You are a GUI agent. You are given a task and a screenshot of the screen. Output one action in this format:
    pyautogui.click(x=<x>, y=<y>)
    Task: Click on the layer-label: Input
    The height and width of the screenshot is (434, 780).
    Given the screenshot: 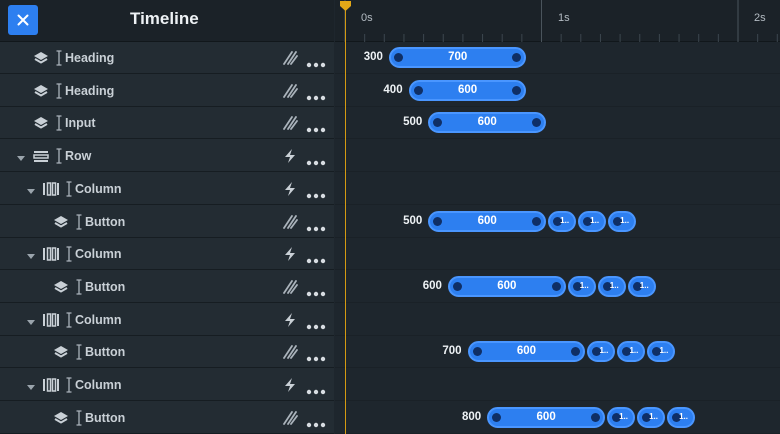 What is the action you would take?
    pyautogui.click(x=80, y=123)
    